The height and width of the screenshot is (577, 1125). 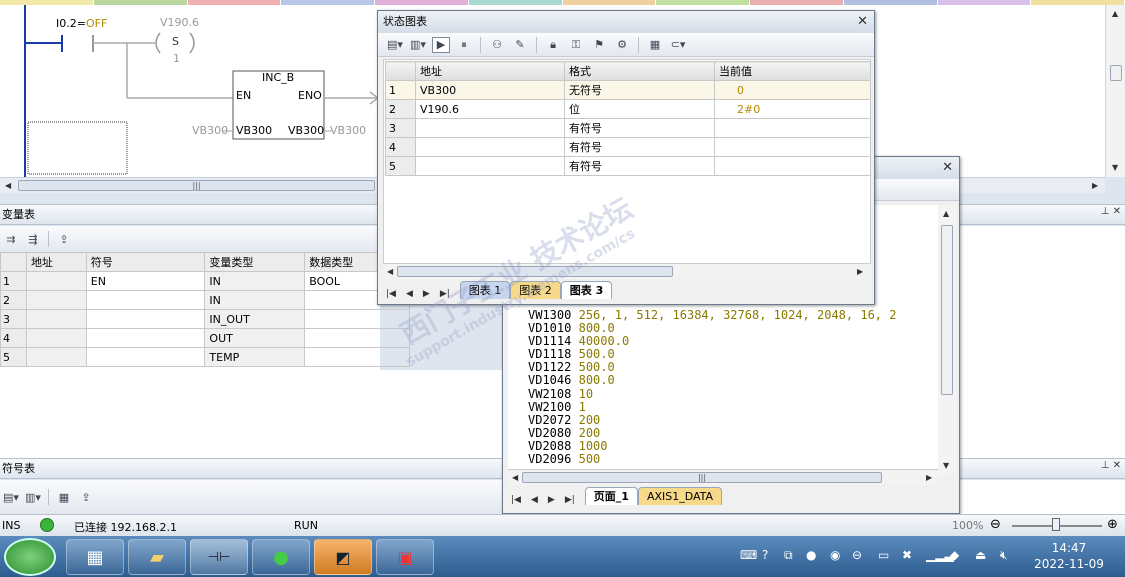 What do you see at coordinates (1069, 556) in the screenshot?
I see `clock: 14:47 2022-11-09` at bounding box center [1069, 556].